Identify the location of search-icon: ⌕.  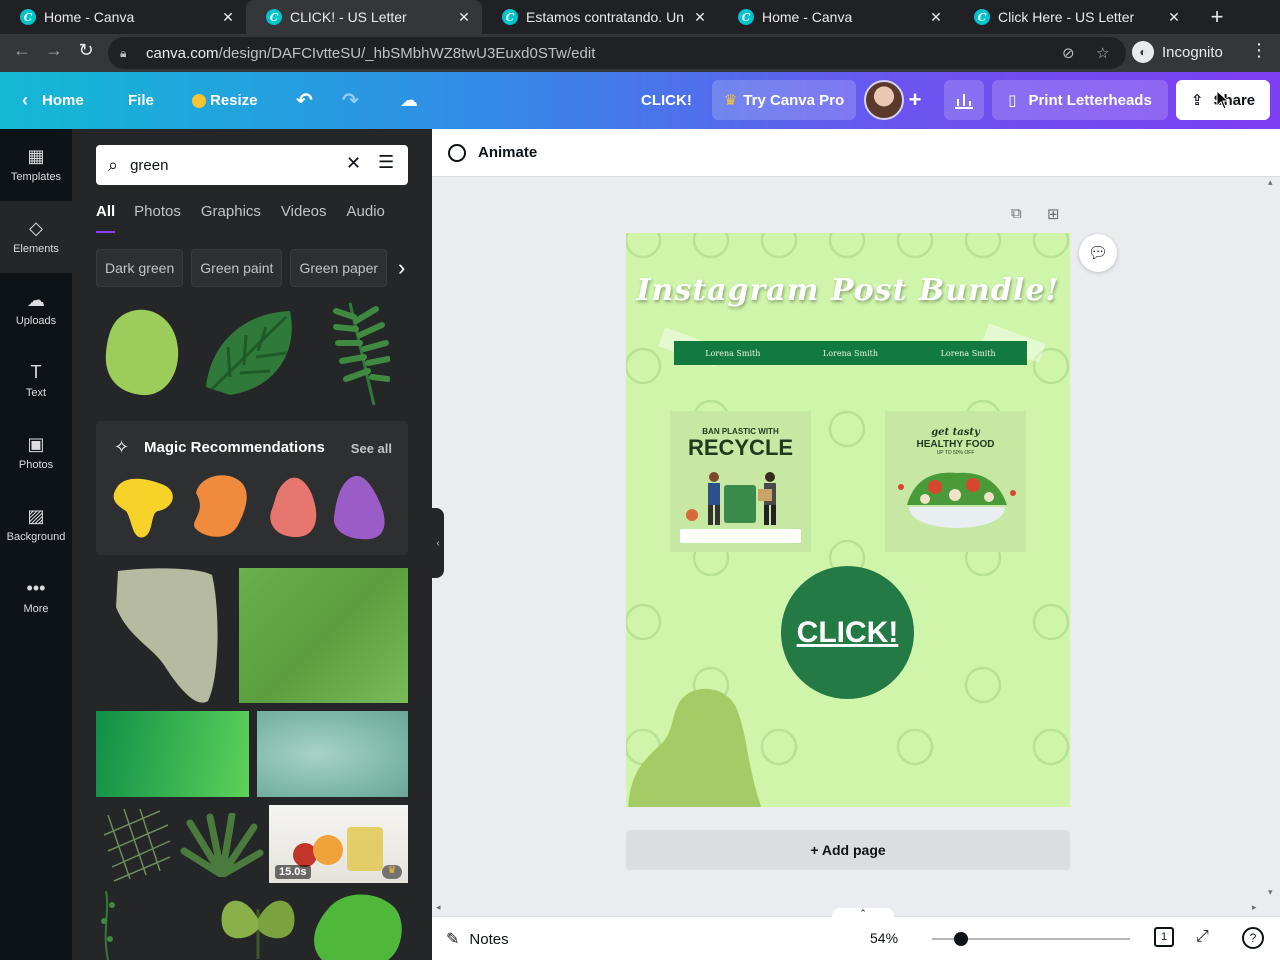
(113, 164).